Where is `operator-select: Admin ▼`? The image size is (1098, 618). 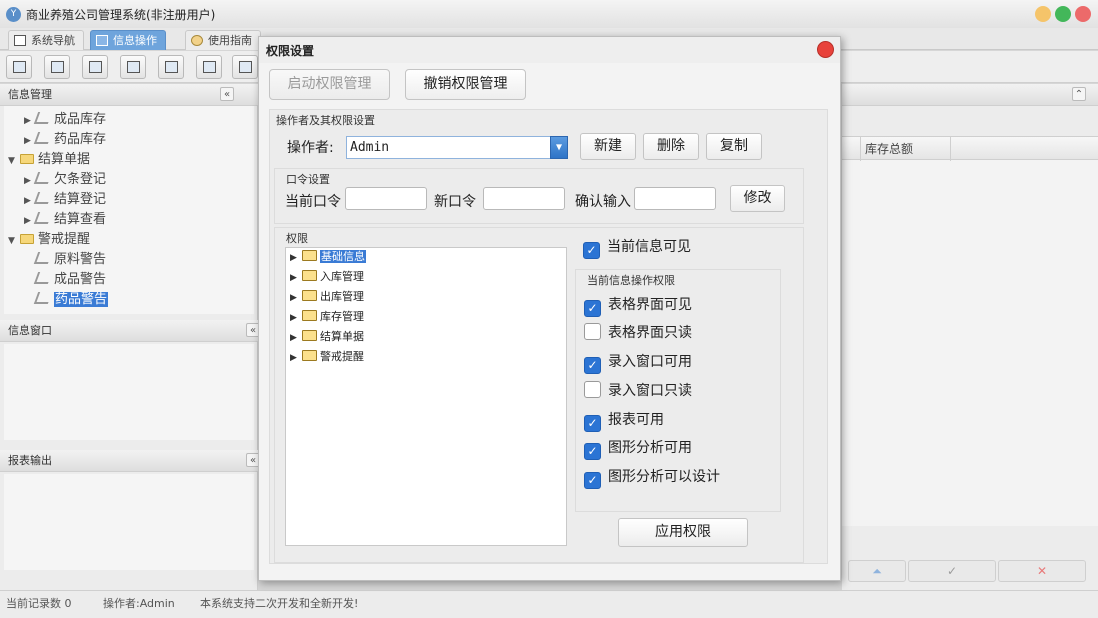
operator-select: Admin ▼ is located at coordinates (457, 147).